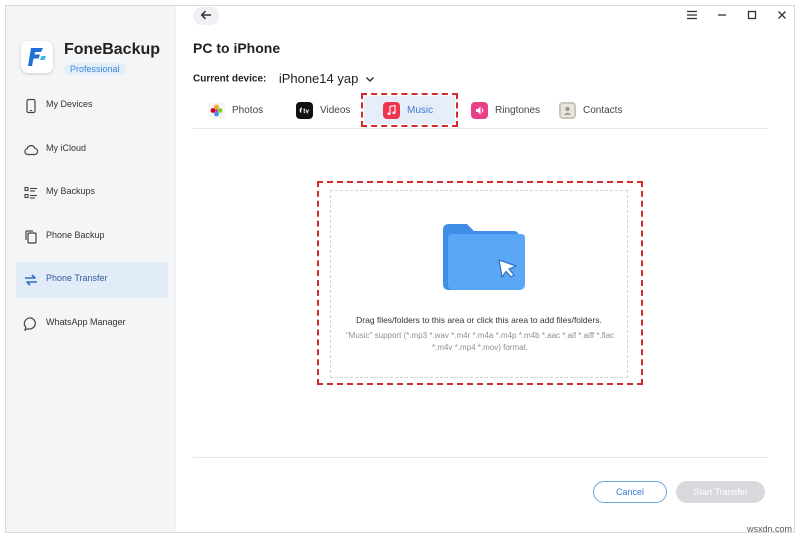  I want to click on tab-label: Ringtones, so click(518, 110).